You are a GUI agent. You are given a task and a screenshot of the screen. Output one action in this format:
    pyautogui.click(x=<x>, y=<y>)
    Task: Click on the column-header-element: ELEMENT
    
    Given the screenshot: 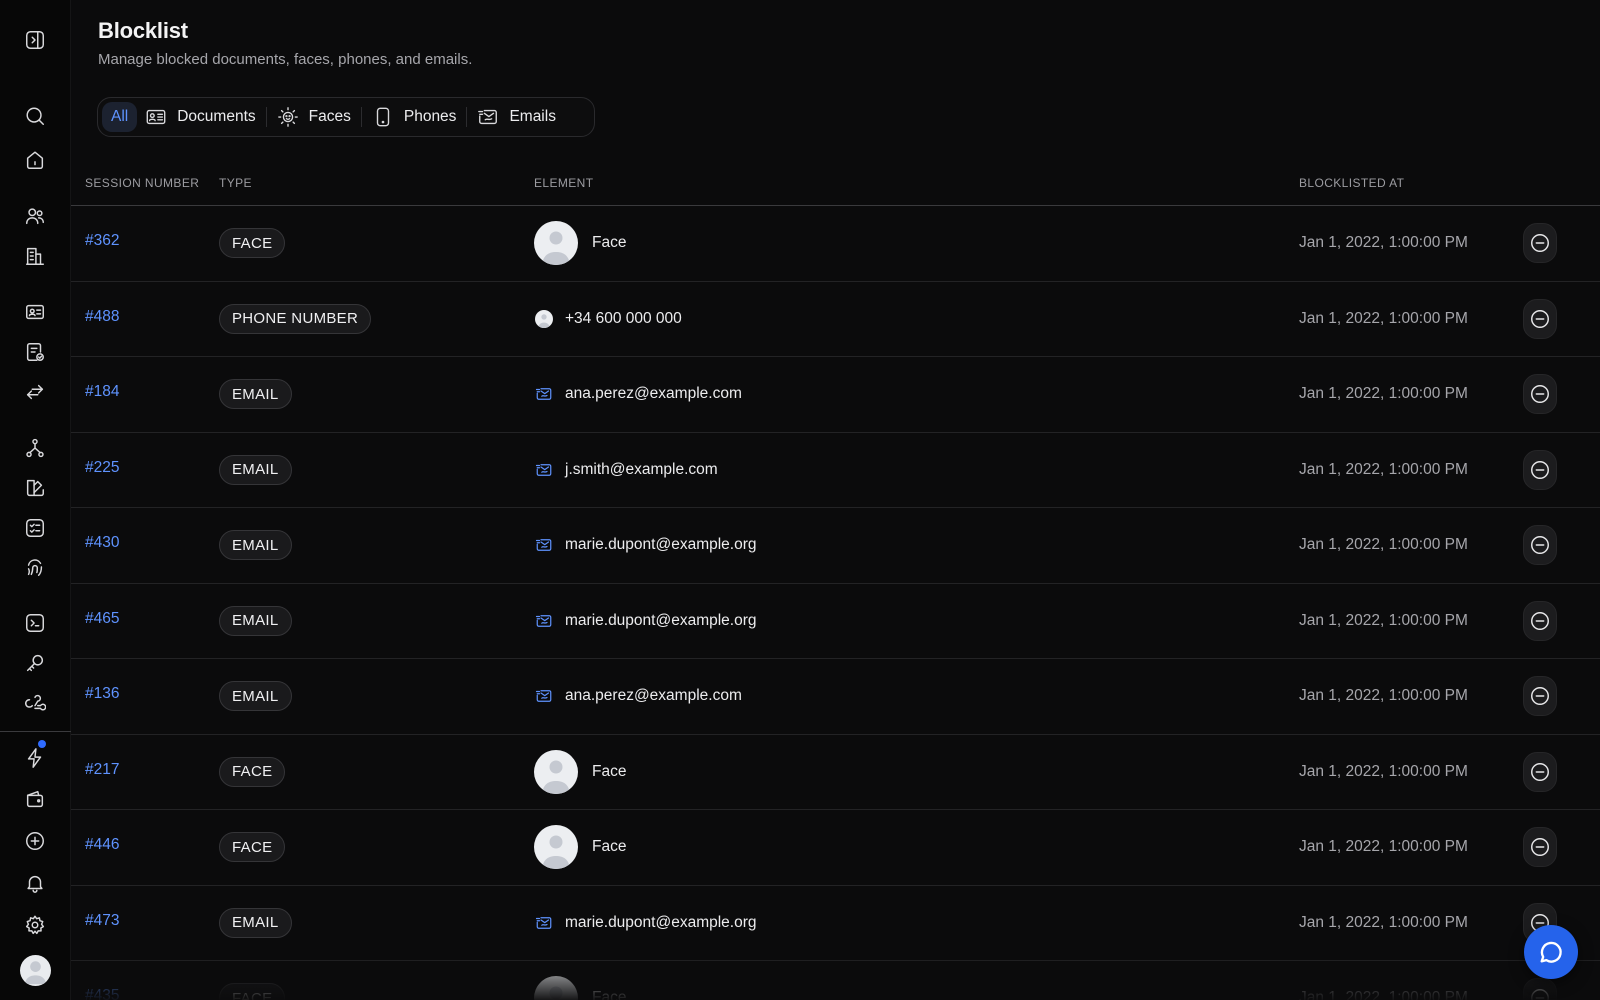 What is the action you would take?
    pyautogui.click(x=564, y=183)
    